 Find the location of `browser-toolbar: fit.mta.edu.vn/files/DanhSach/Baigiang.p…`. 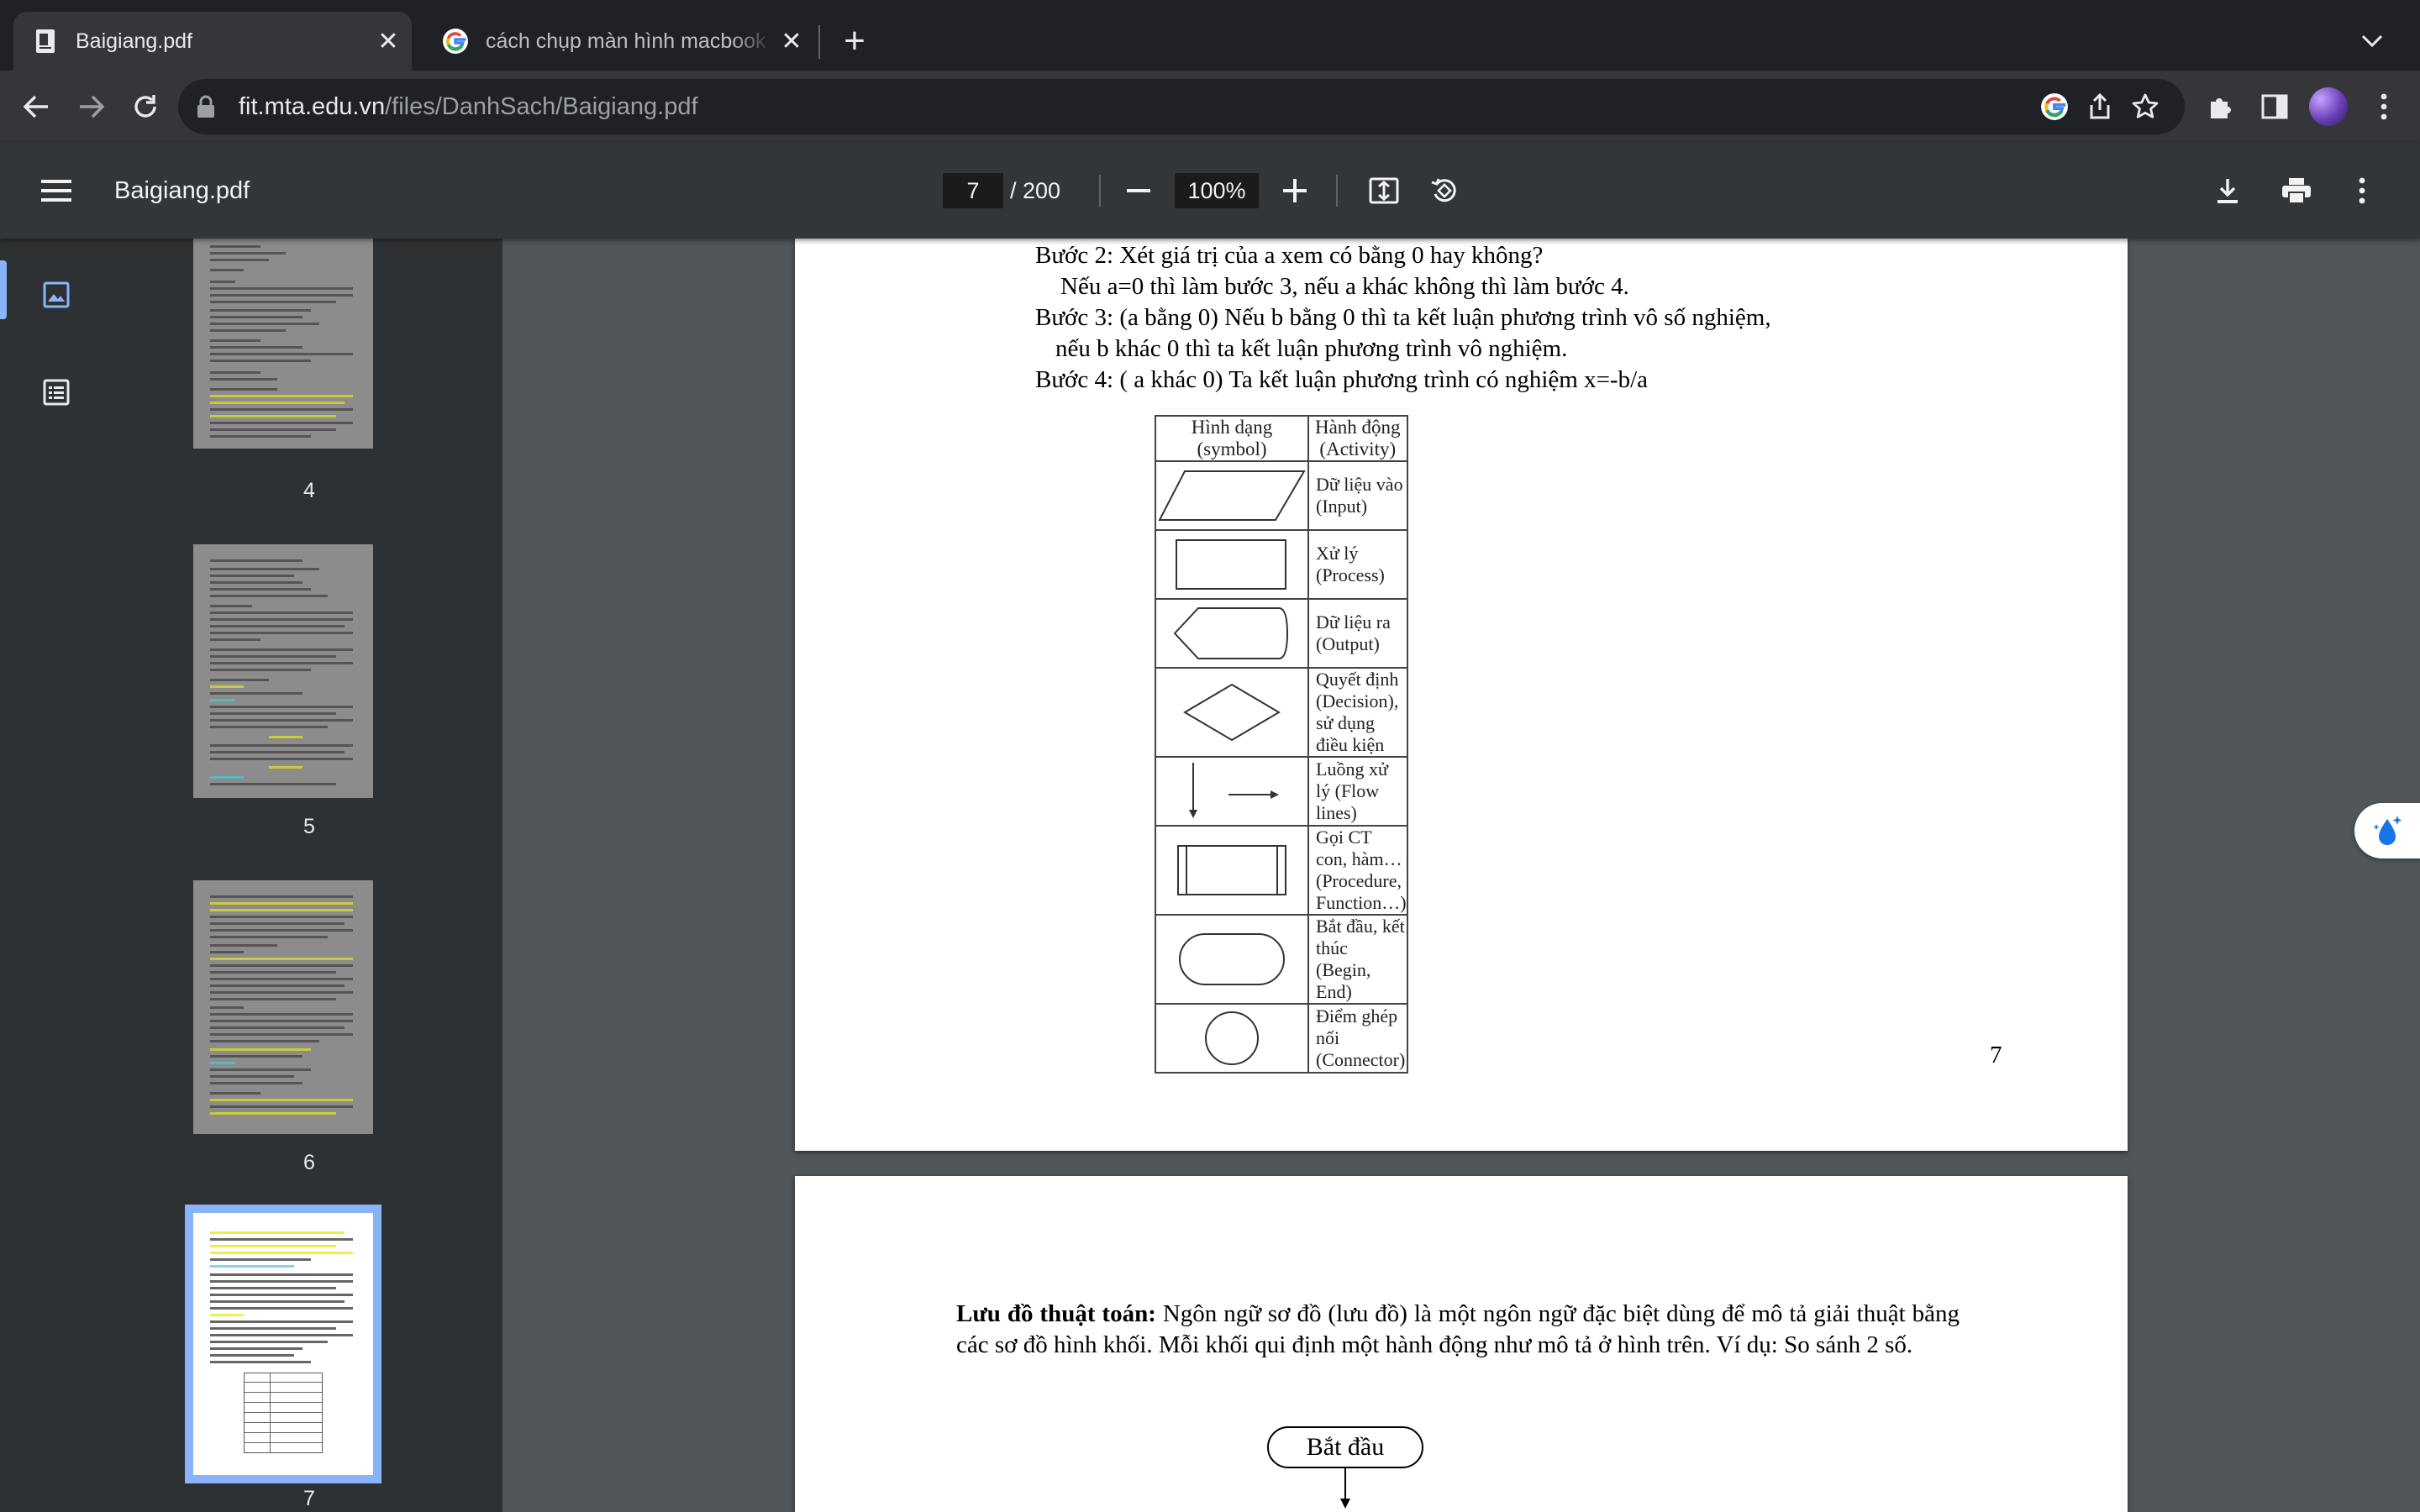

browser-toolbar: fit.mta.edu.vn/files/DanhSach/Baigiang.p… is located at coordinates (1210, 107).